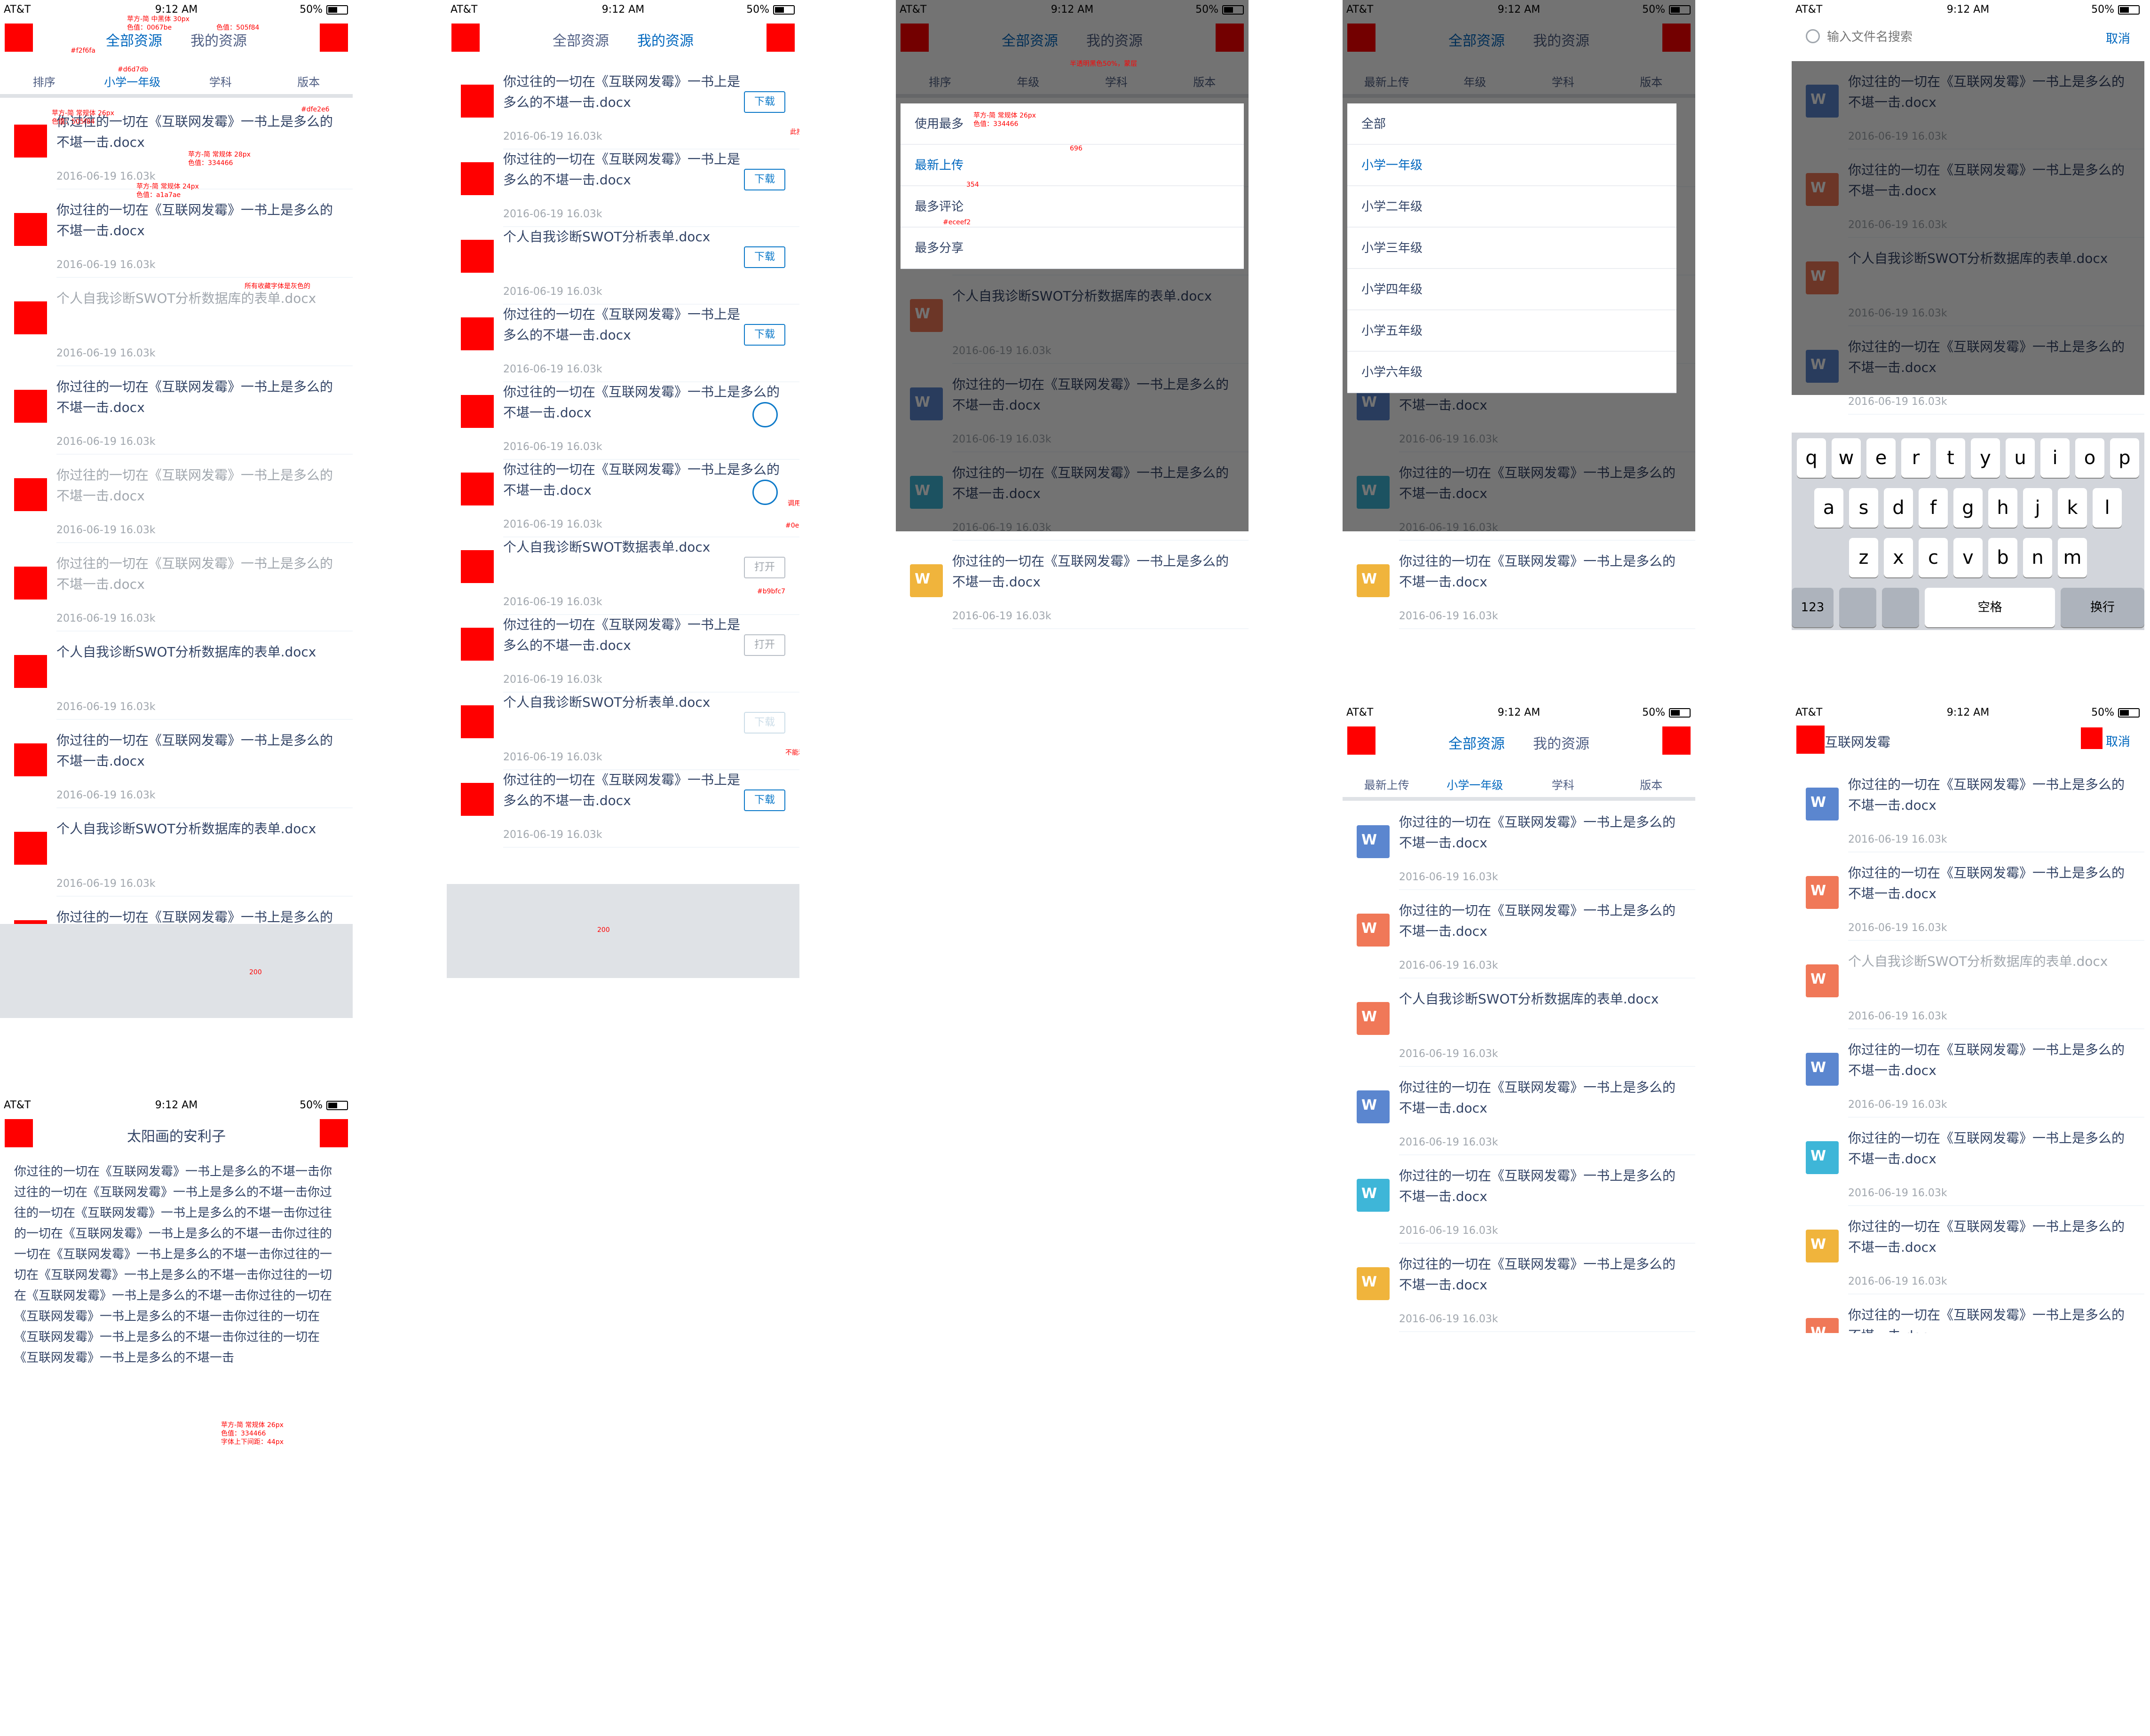  Describe the element at coordinates (1511, 124) in the screenshot. I see `grade-option: 全部` at that location.